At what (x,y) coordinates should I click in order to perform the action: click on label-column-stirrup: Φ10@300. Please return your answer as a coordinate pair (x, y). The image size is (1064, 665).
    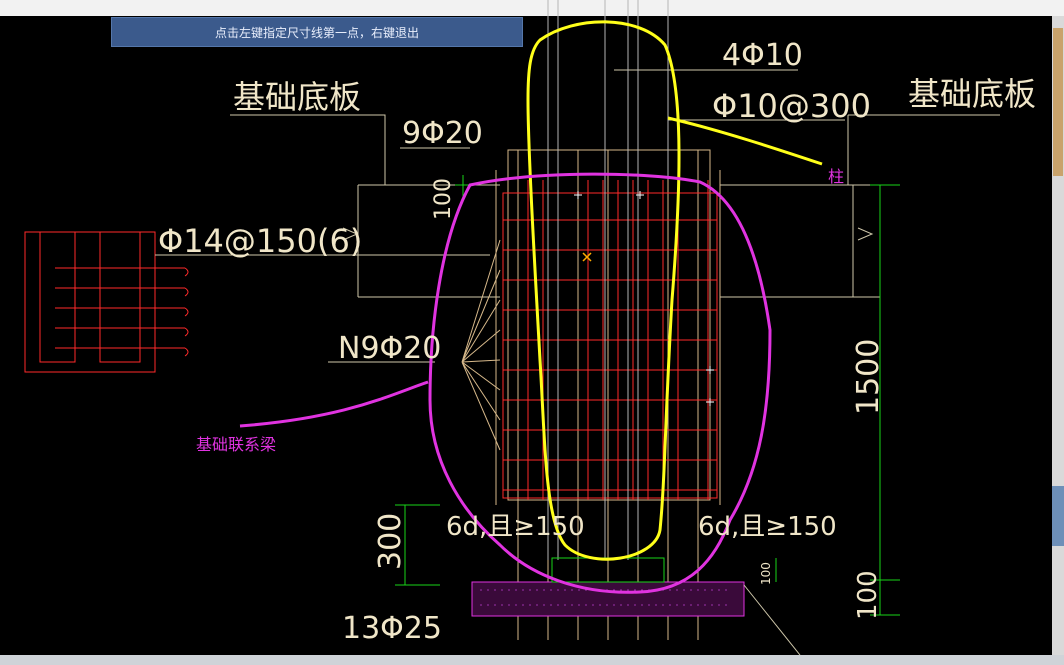
    Looking at the image, I should click on (791, 106).